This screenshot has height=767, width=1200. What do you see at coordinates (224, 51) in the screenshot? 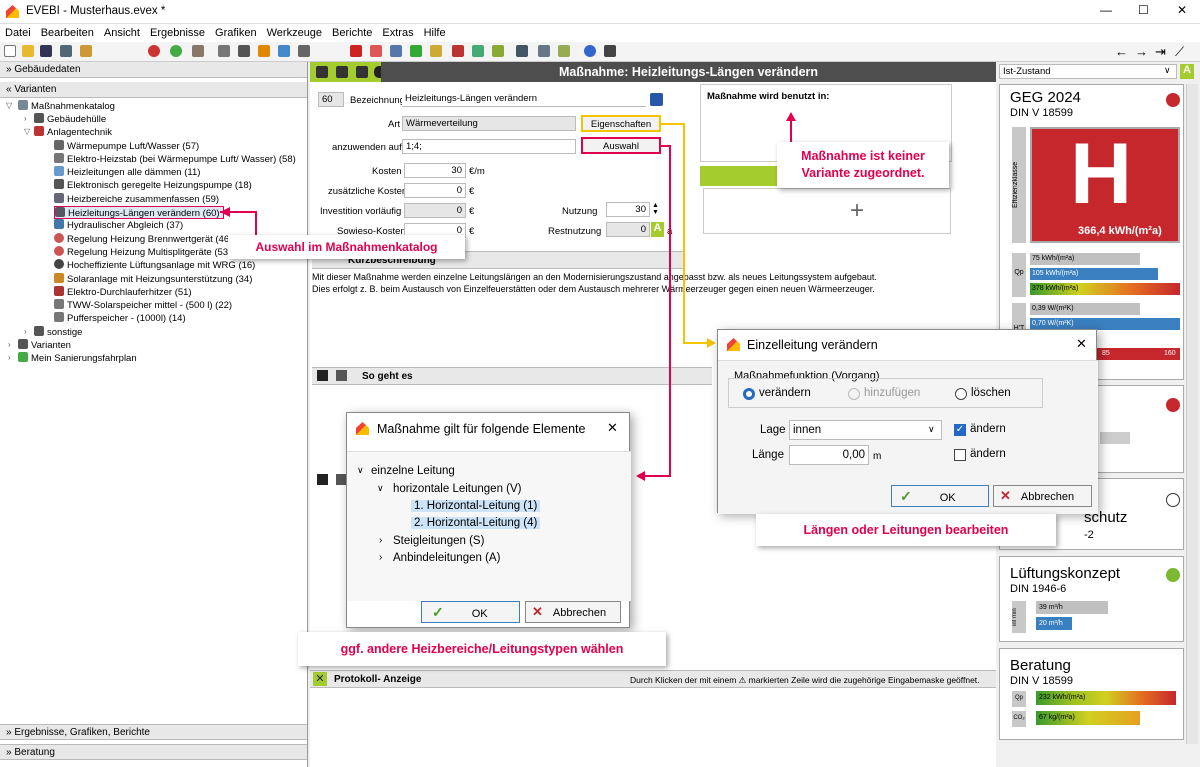
I see `doc-icon` at bounding box center [224, 51].